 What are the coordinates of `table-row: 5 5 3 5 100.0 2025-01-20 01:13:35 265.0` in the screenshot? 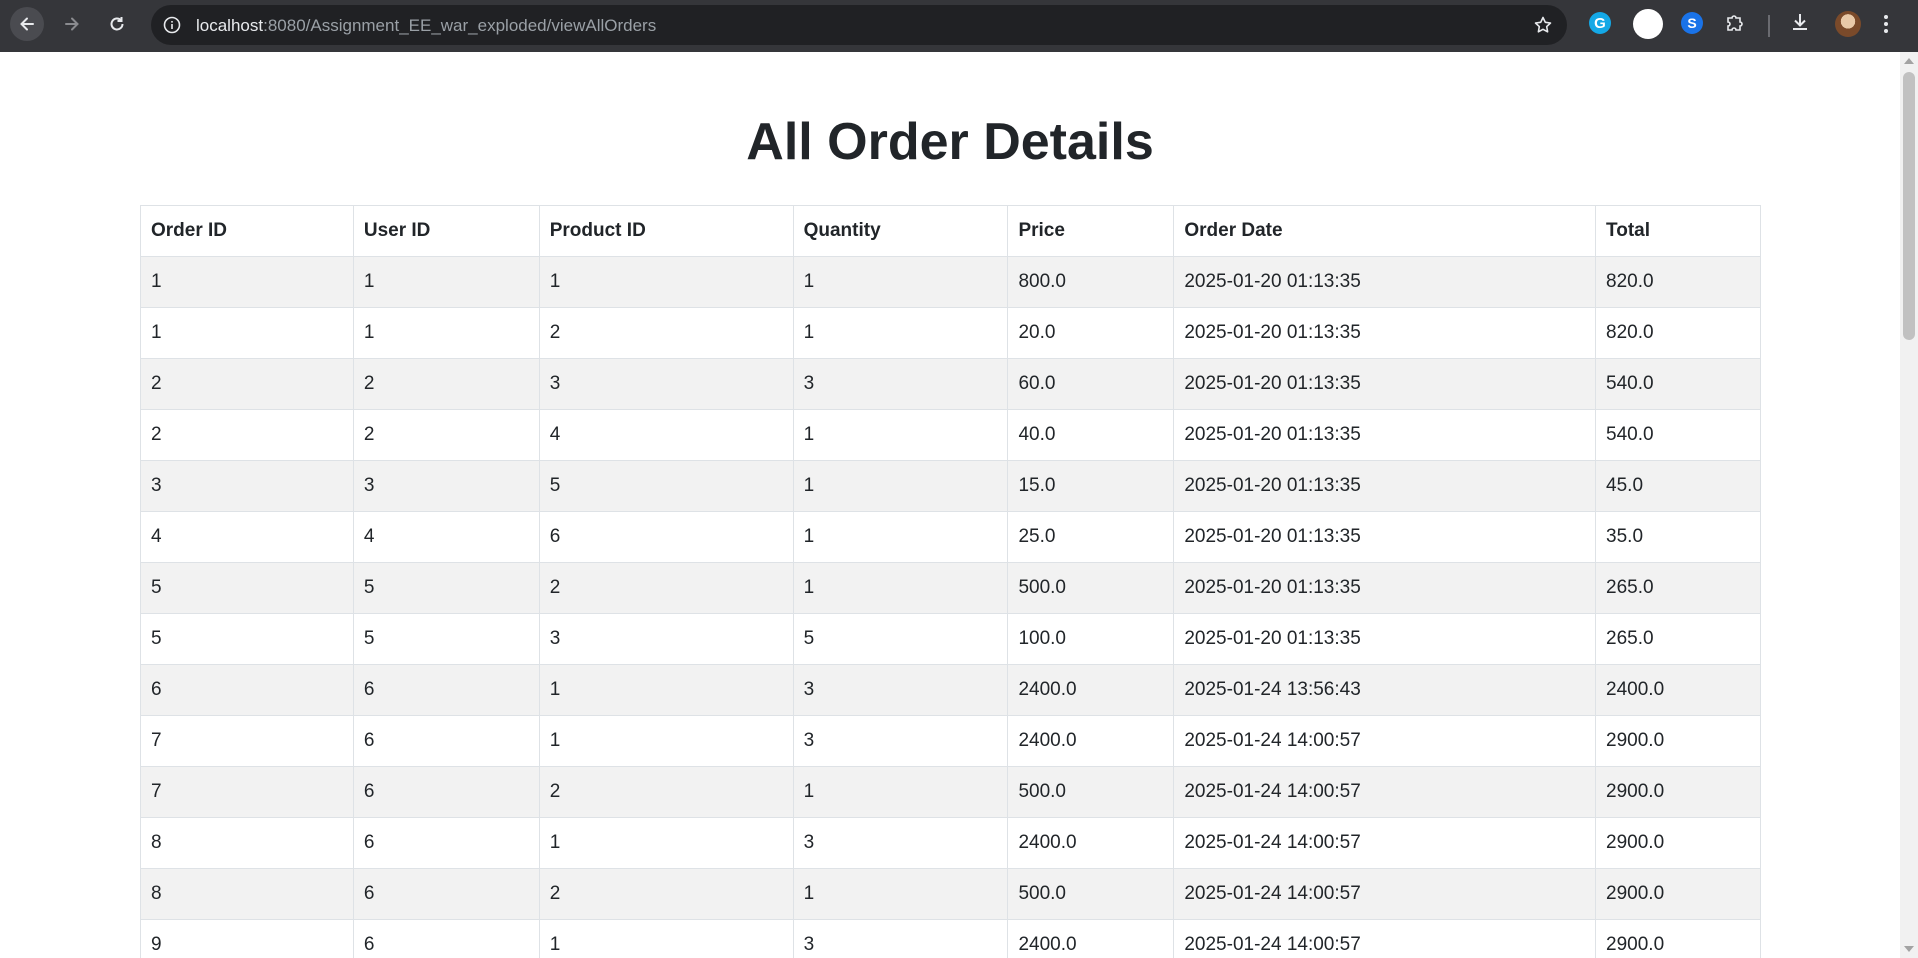 It's located at (950, 639).